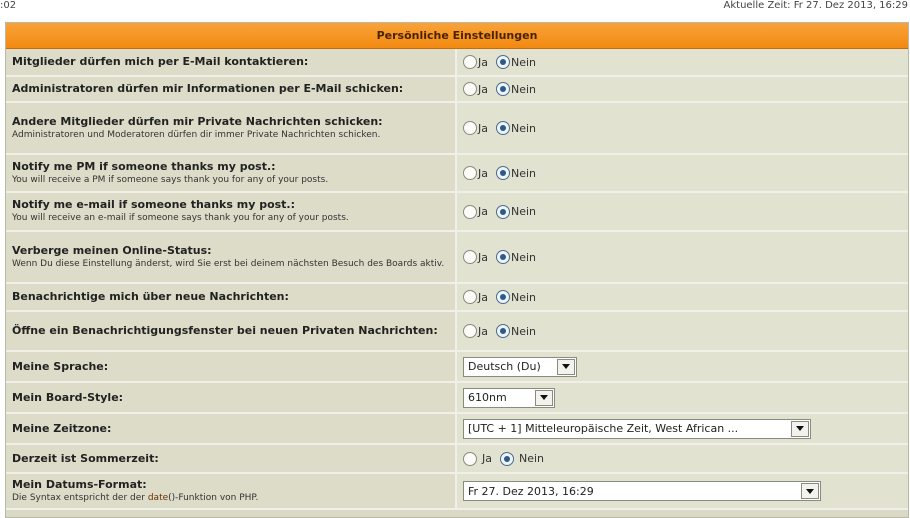 The width and height of the screenshot is (910, 518). I want to click on date-format-desc-prefix: Die Syntax entspricht der der, so click(80, 497).